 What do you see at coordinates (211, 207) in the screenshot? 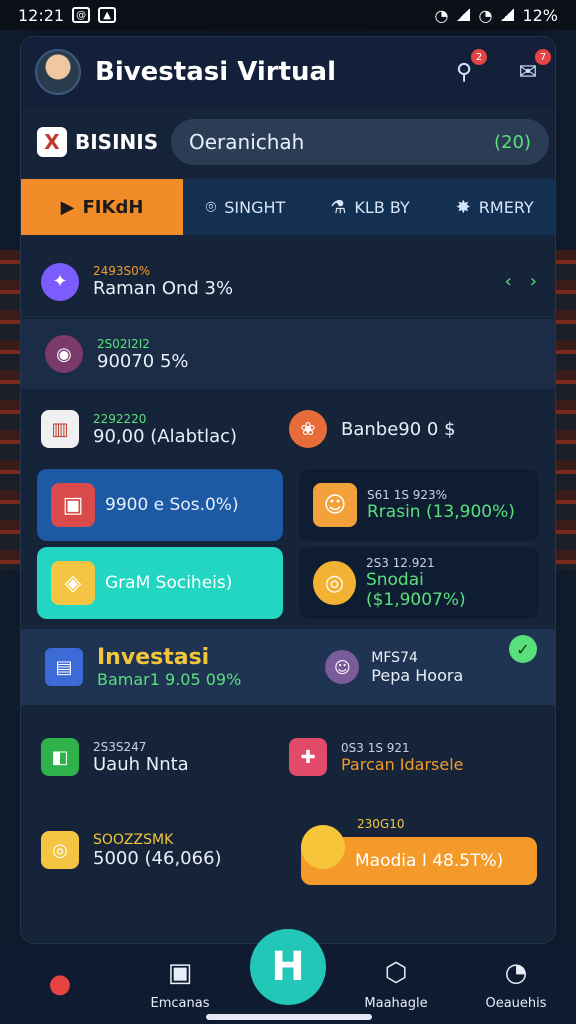
I see `pin-icon: ⌾` at bounding box center [211, 207].